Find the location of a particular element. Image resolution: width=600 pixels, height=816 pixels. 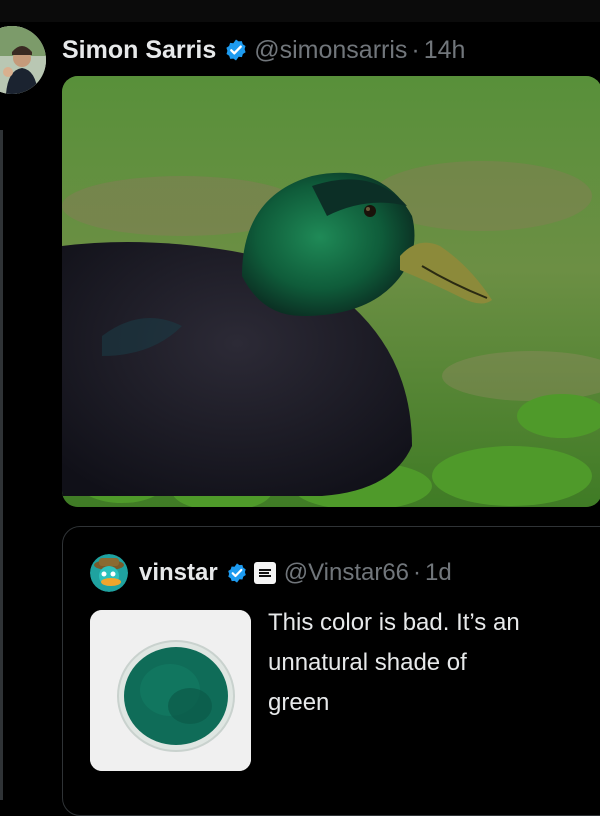

thread-line is located at coordinates (1, 465).